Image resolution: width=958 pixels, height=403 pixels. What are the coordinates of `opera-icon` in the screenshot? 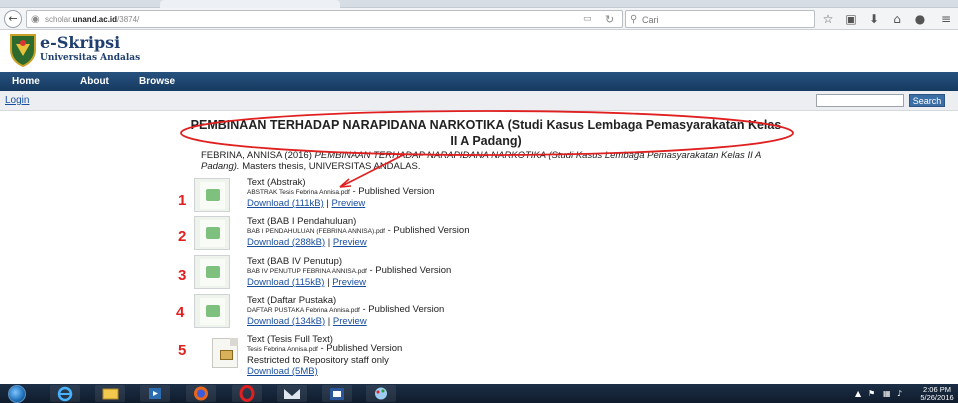 It's located at (247, 393).